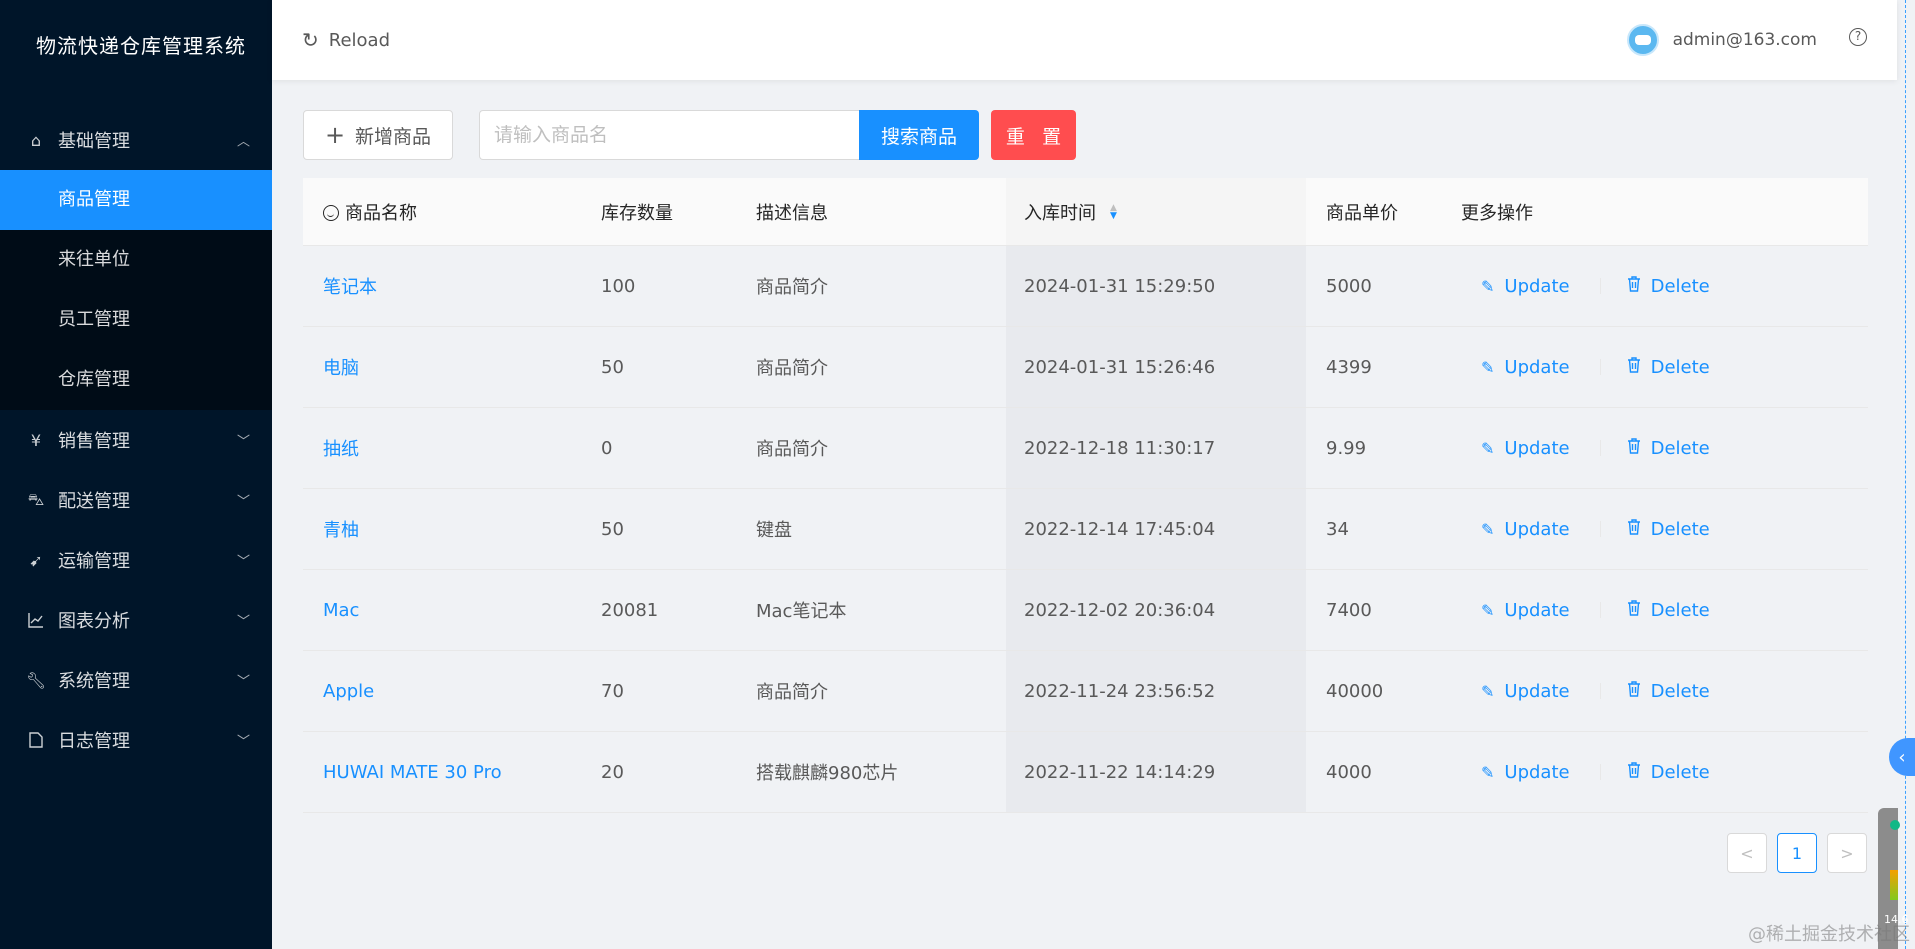  Describe the element at coordinates (412, 772) in the screenshot. I see `goods-name-link: HUWAI MATE 30 Pro` at that location.